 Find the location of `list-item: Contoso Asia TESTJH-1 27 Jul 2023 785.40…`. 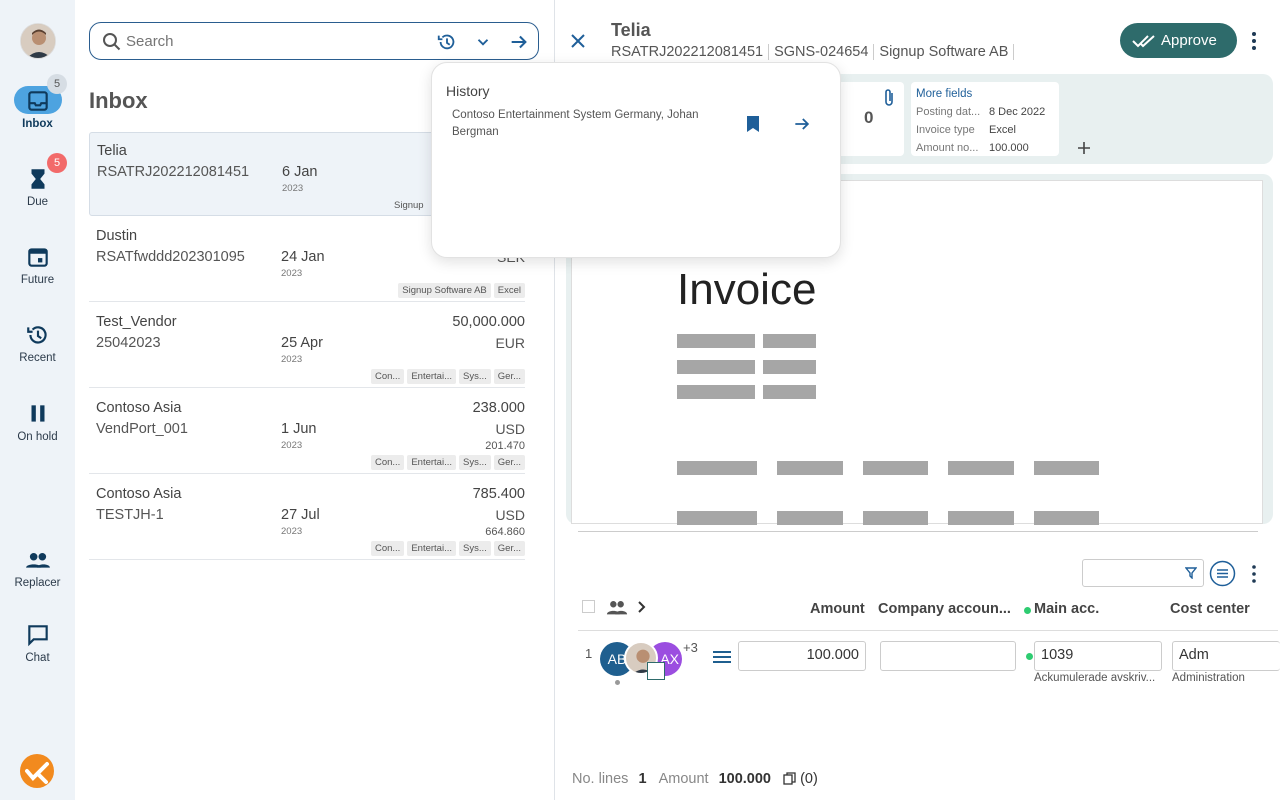

list-item: Contoso Asia TESTJH-1 27 Jul 2023 785.40… is located at coordinates (307, 518).